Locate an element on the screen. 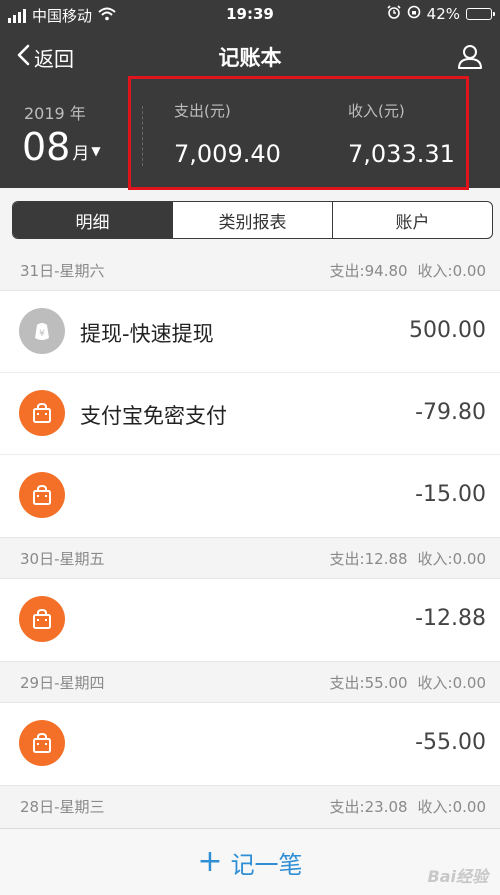  caret-down-icon: ▼ is located at coordinates (96, 151).